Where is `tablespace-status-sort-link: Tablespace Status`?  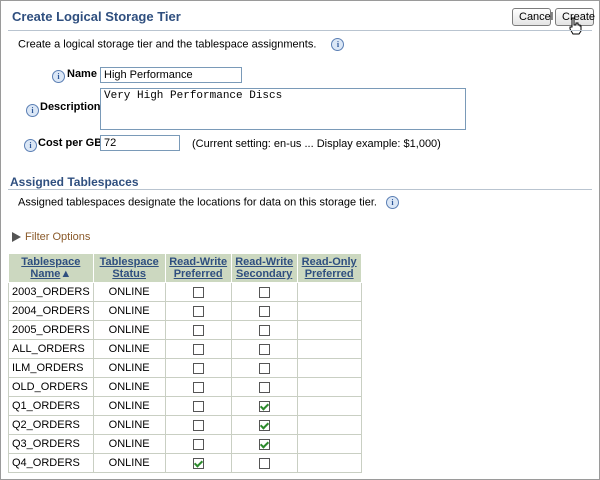
tablespace-status-sort-link: Tablespace Status is located at coordinates (129, 268).